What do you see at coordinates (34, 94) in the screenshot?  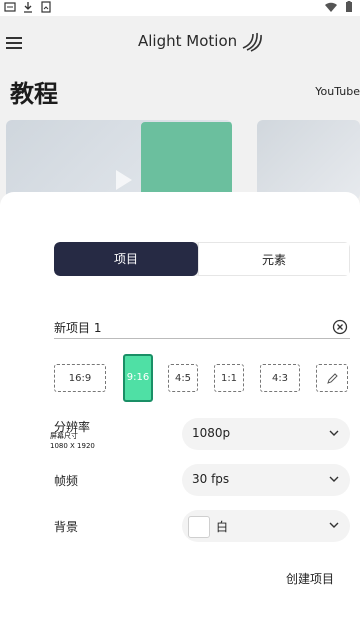 I see `tutorials-title: 教程` at bounding box center [34, 94].